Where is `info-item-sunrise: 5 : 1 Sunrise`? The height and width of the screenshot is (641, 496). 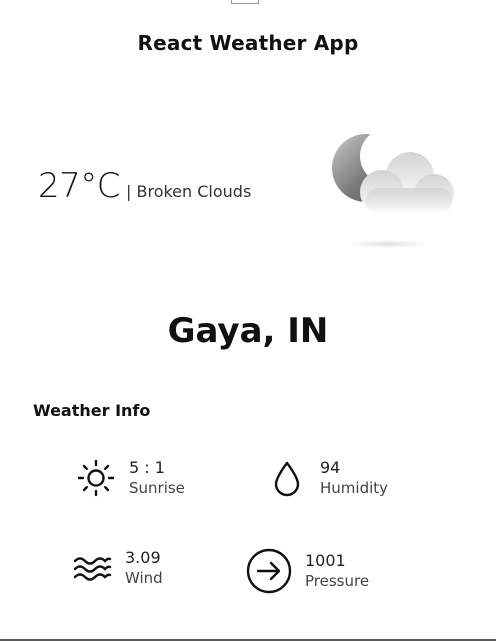 info-item-sunrise: 5 : 1 Sunrise is located at coordinates (130, 478).